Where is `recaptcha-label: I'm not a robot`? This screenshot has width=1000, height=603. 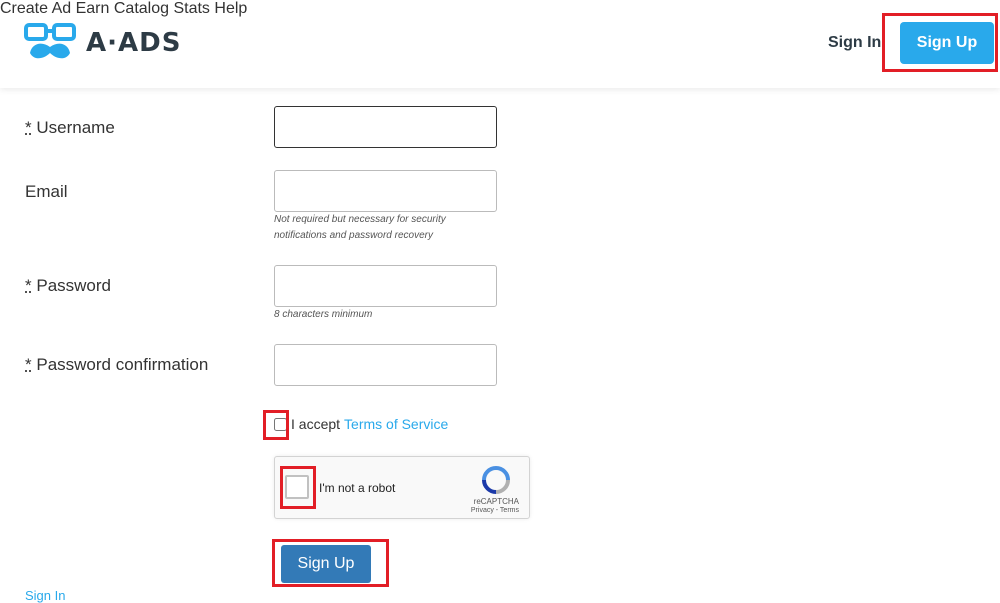
recaptcha-label: I'm not a robot is located at coordinates (357, 488).